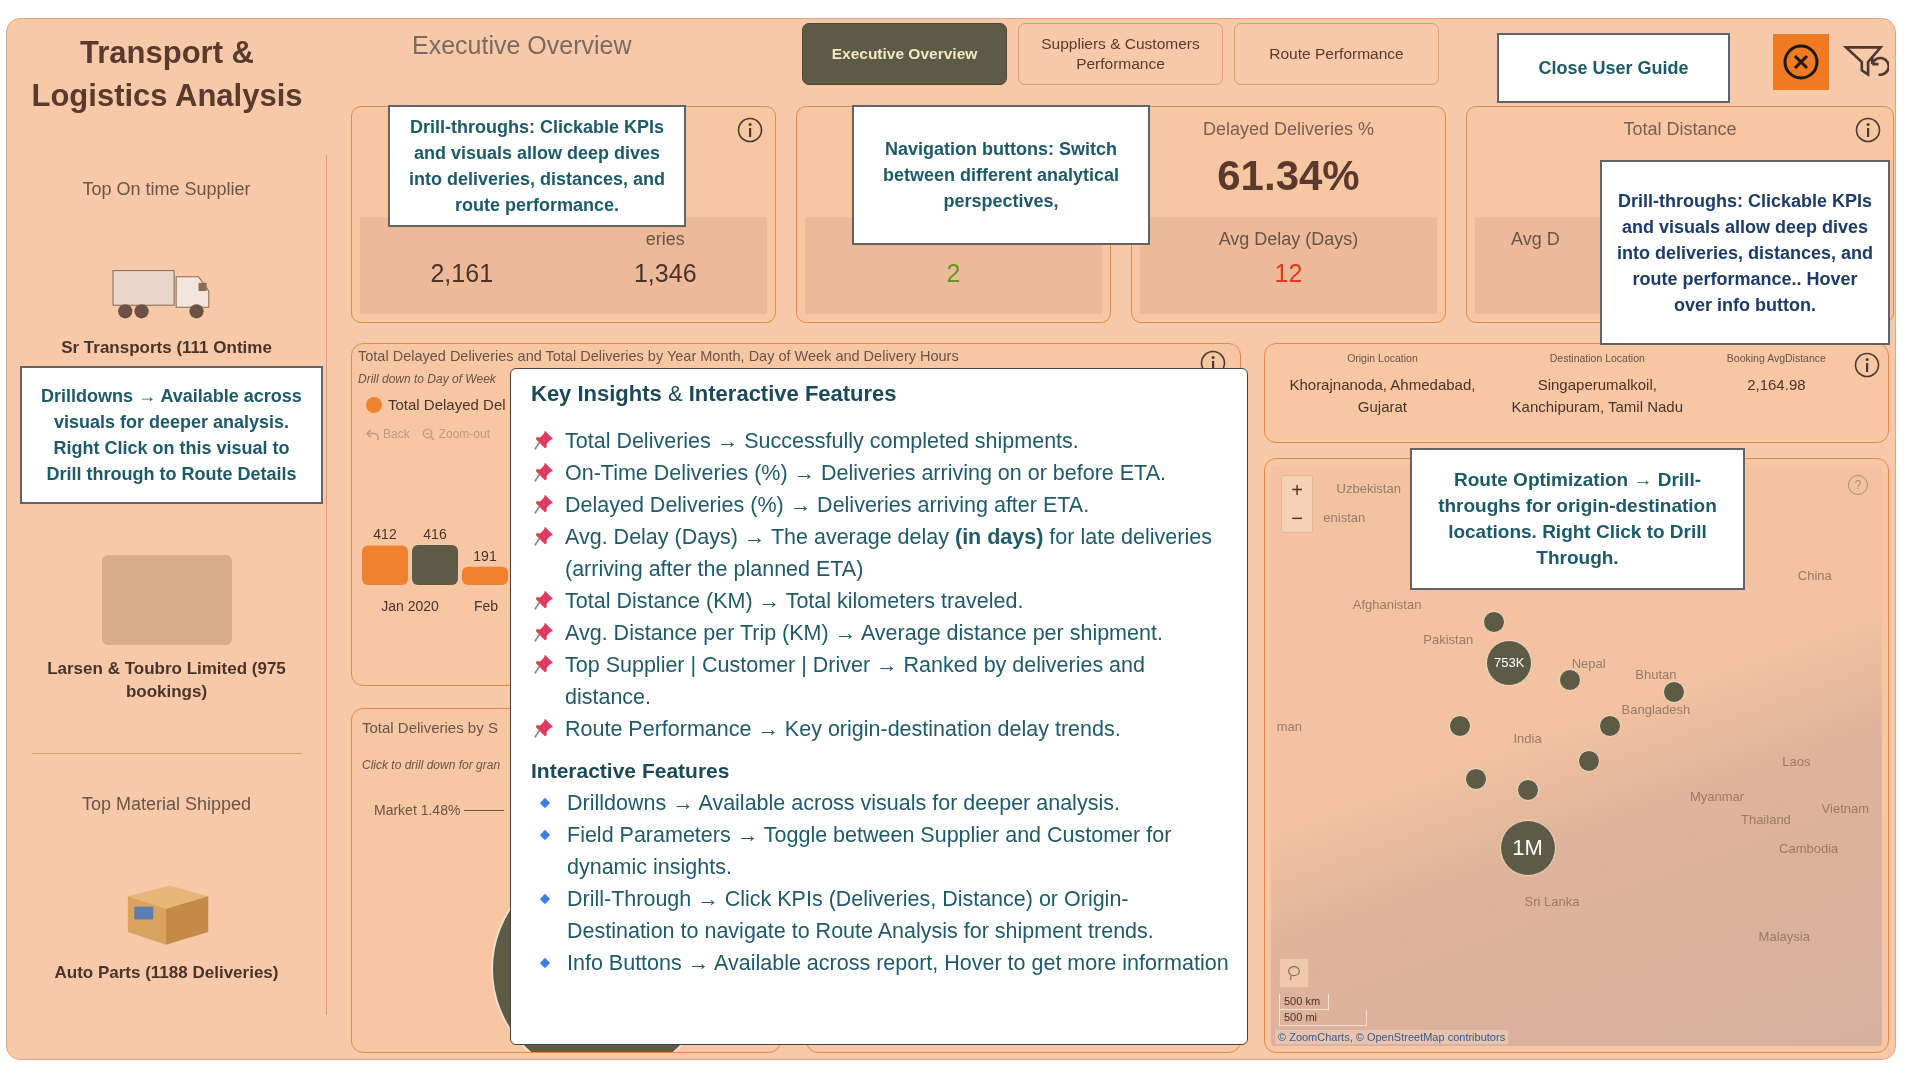  I want to click on country-label: Uzbekistan, so click(1368, 488).